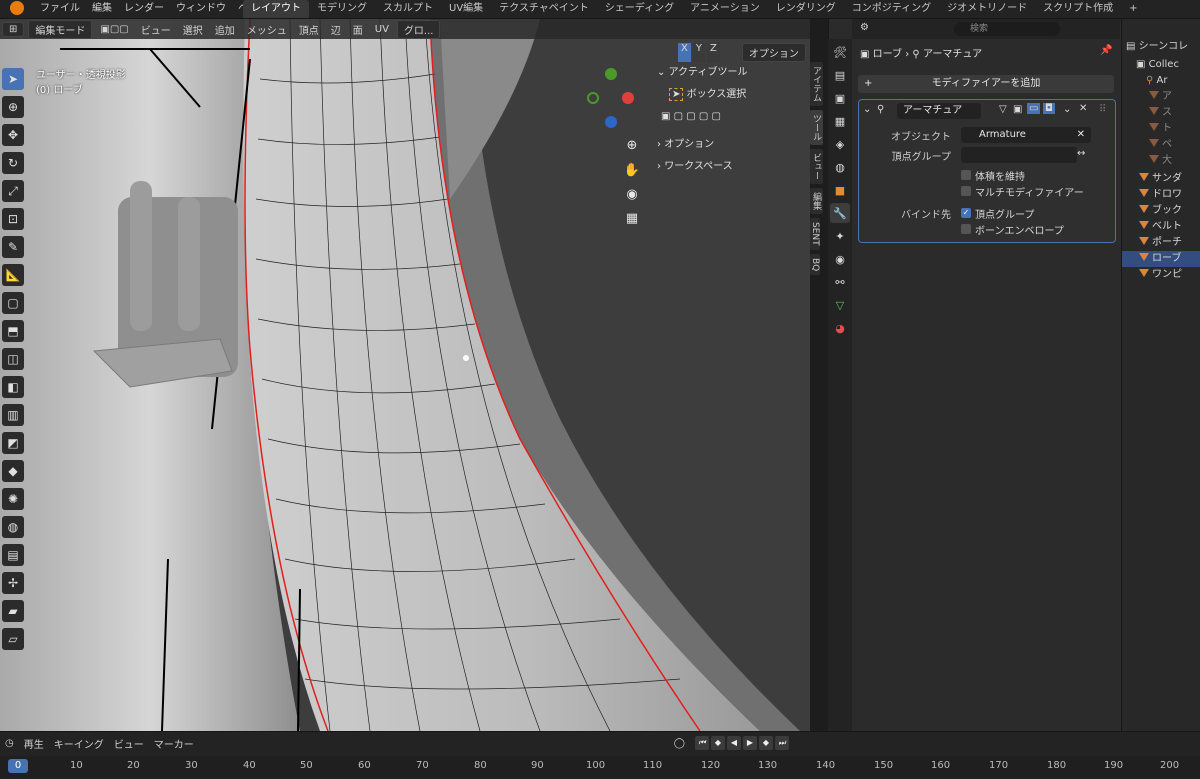 Image resolution: width=1200 pixels, height=779 pixels. I want to click on zoom-icon: ⊕, so click(632, 146).